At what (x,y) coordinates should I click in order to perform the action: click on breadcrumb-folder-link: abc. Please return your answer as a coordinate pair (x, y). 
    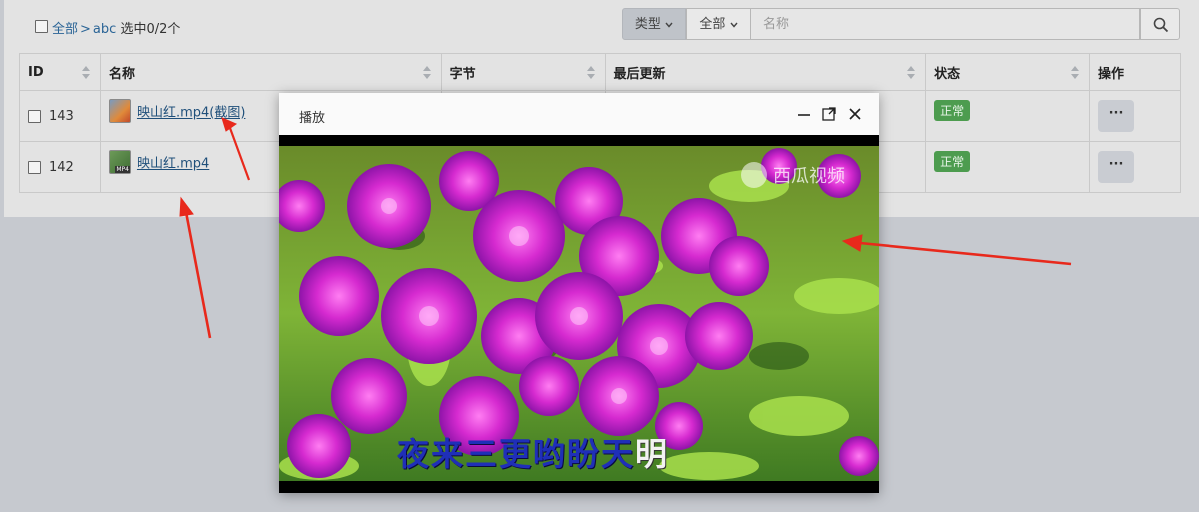
    Looking at the image, I should click on (104, 29).